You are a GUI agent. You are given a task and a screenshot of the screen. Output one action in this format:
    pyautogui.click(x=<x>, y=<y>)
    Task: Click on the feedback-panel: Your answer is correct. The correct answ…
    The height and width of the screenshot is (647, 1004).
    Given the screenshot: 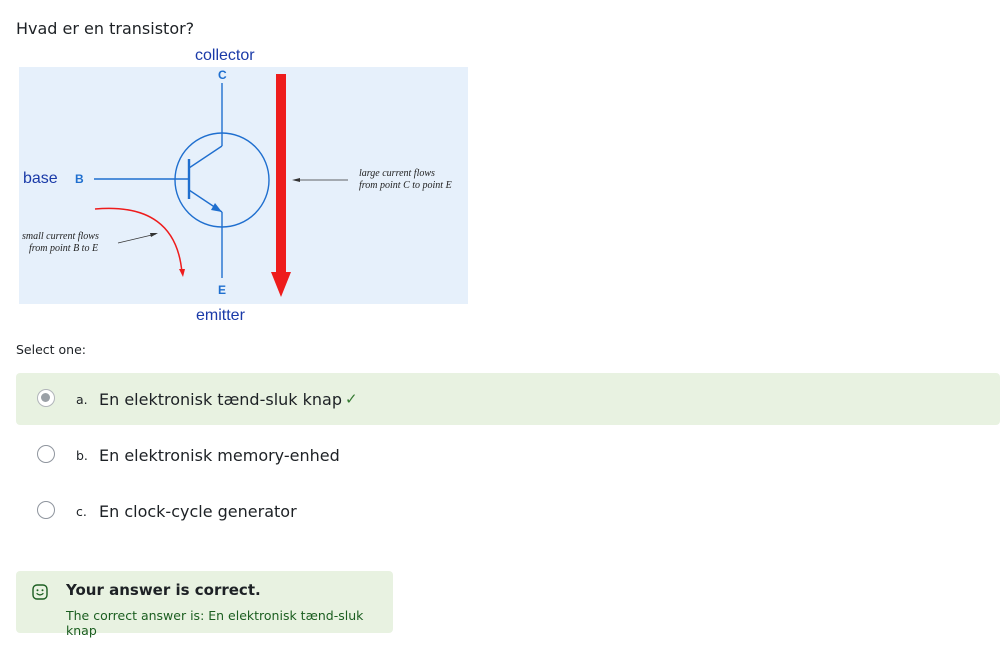 What is the action you would take?
    pyautogui.click(x=204, y=604)
    